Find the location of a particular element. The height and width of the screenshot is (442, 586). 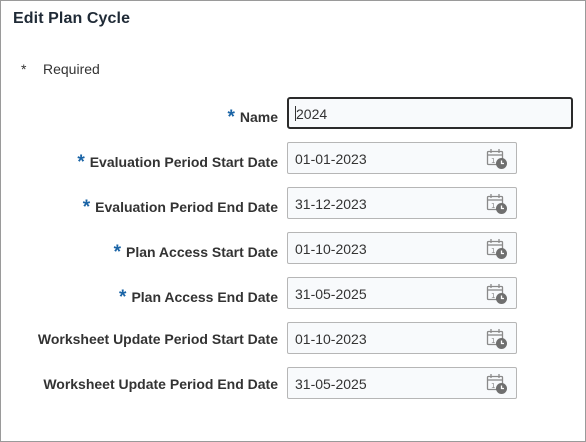

worksheet-update-period-start-date-input: 01-10-2023 1 is located at coordinates (402, 338).